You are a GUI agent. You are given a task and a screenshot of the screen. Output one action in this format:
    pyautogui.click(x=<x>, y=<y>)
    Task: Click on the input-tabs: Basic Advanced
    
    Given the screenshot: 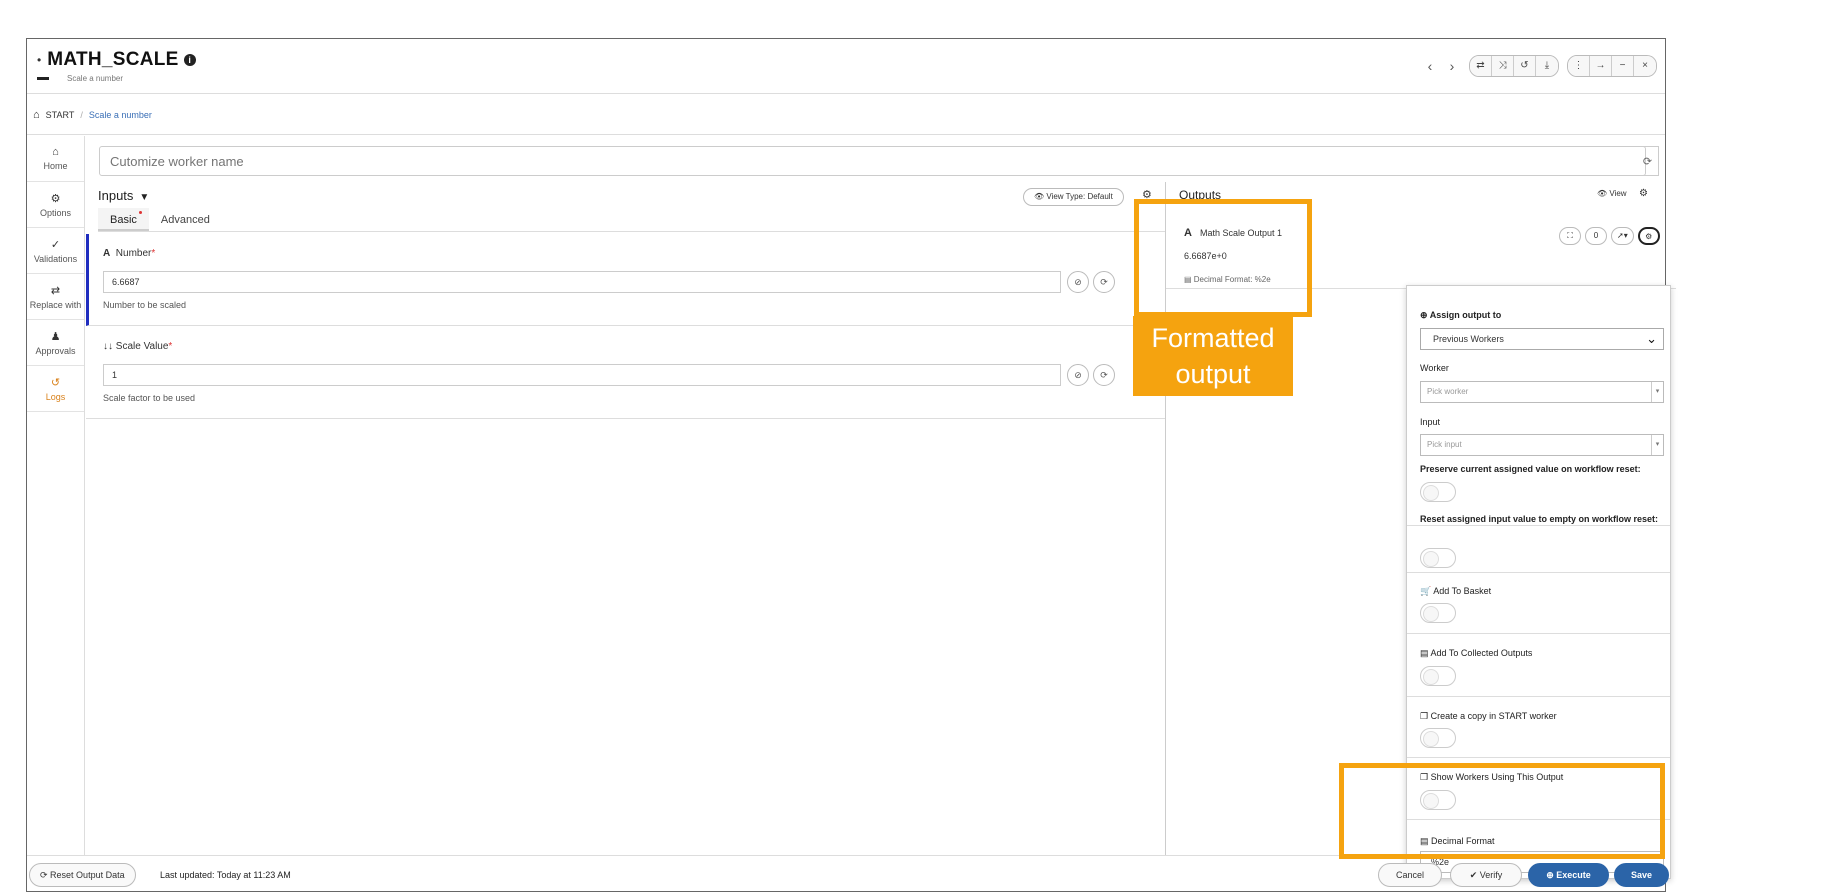 What is the action you would take?
    pyautogui.click(x=631, y=220)
    